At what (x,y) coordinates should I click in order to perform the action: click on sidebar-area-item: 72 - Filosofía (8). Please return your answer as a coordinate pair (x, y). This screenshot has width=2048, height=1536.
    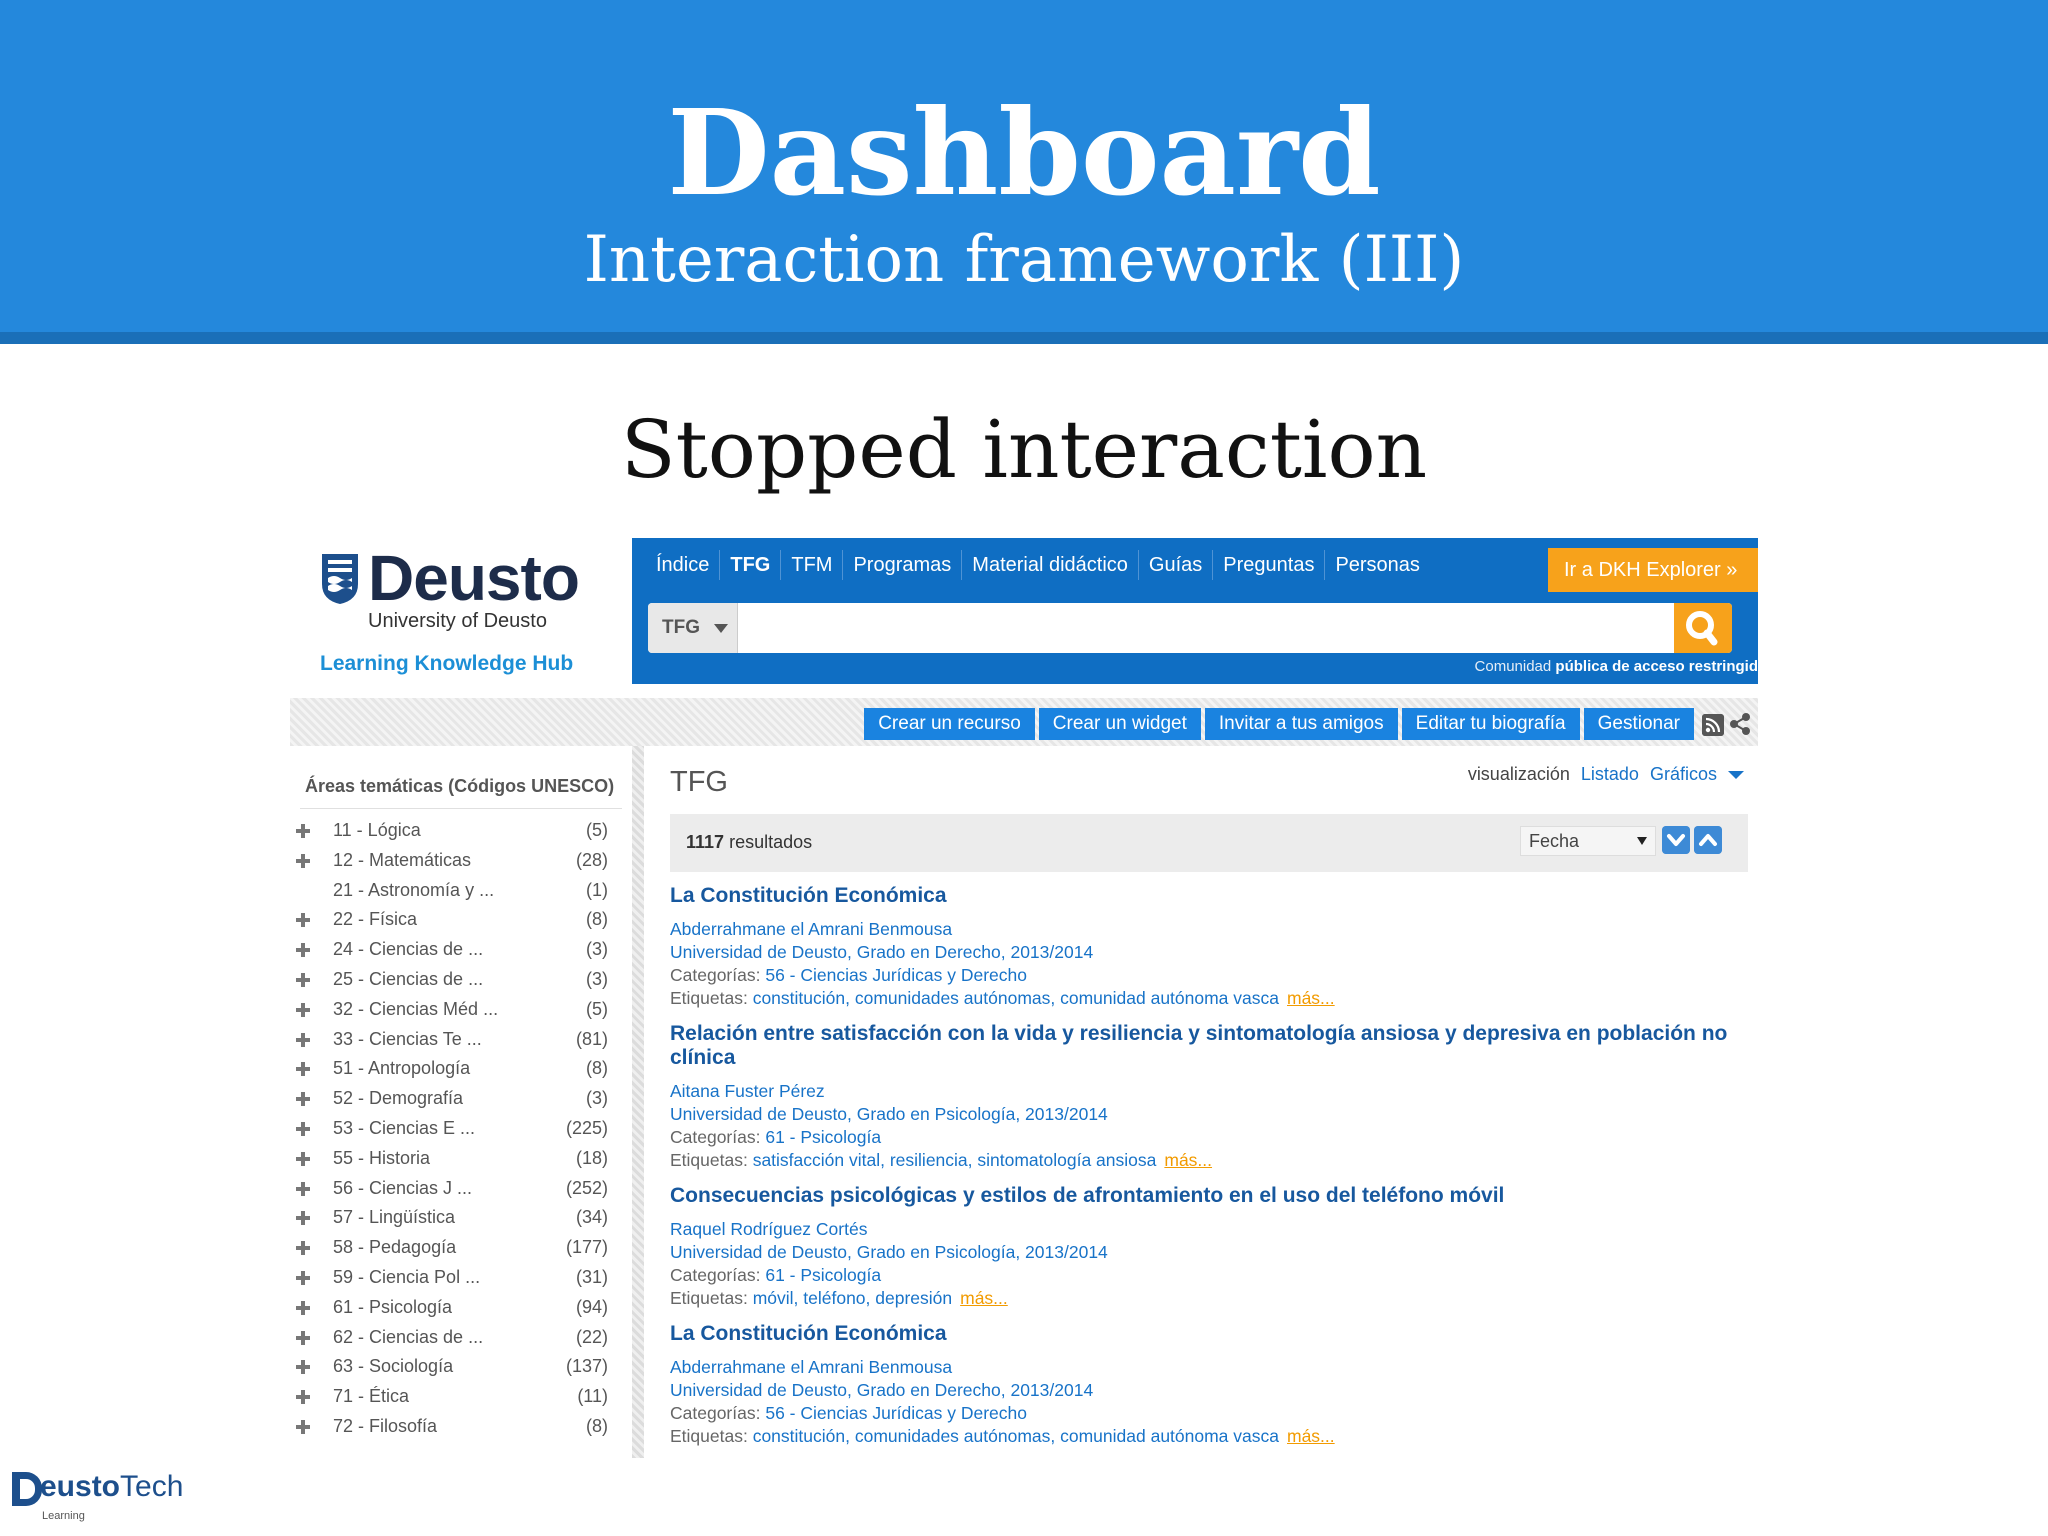
    Looking at the image, I should click on (461, 1431).